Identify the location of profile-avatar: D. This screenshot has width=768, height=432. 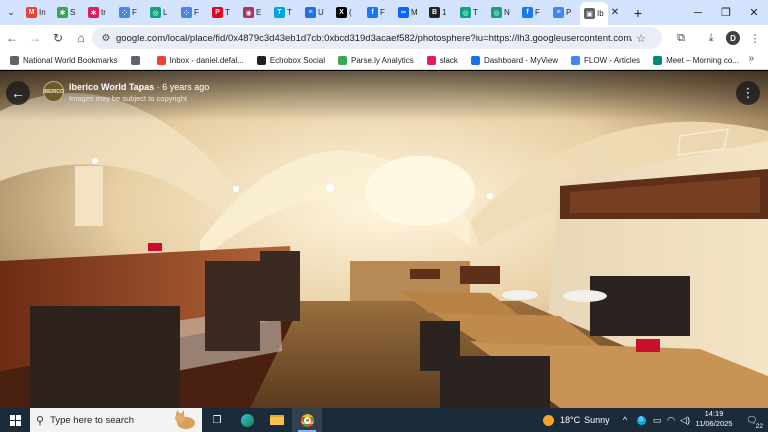
(733, 38).